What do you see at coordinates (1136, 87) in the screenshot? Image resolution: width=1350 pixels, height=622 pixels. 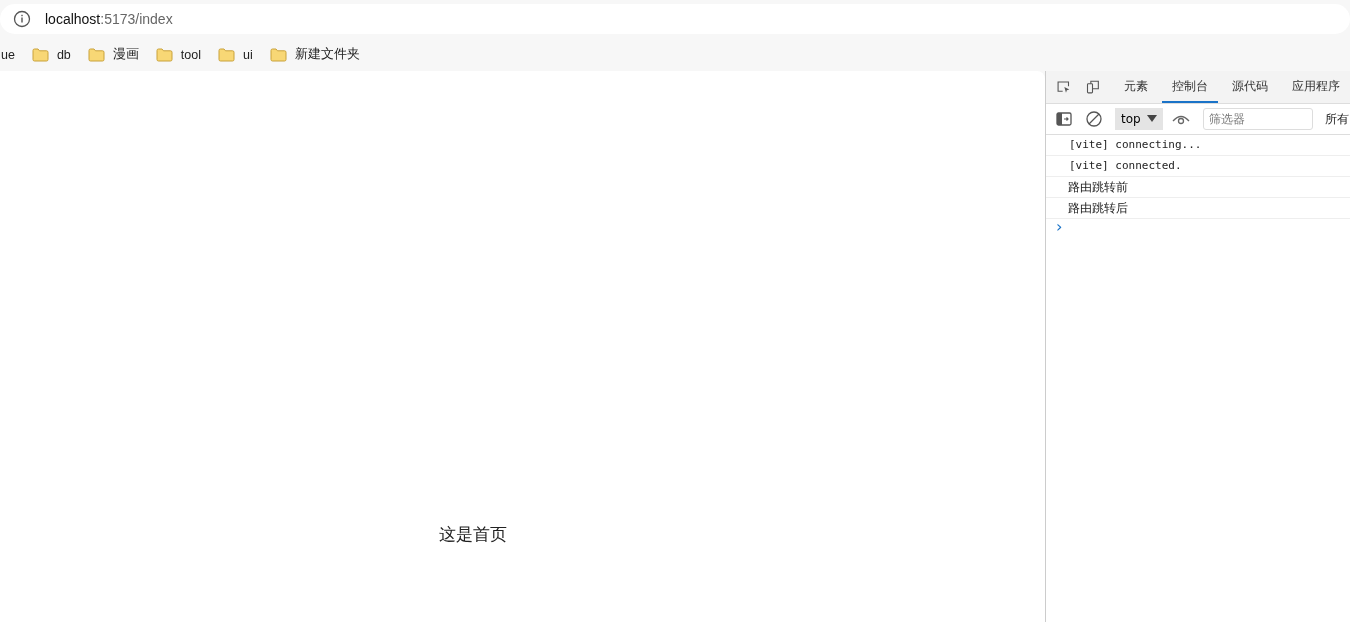 I see `devtools-tab: 元素` at bounding box center [1136, 87].